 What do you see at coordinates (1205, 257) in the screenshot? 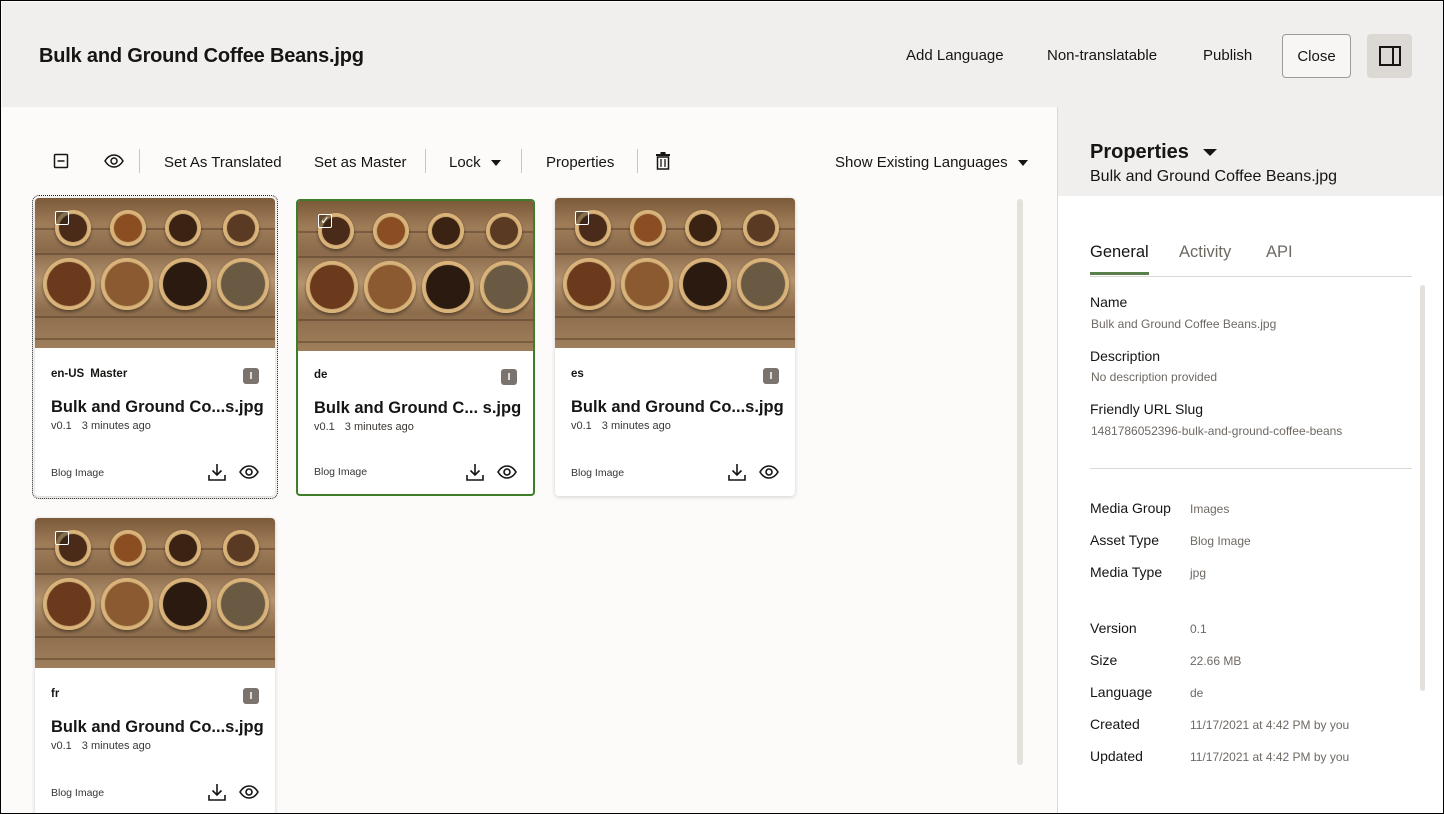
I see `tab-activity: Activity` at bounding box center [1205, 257].